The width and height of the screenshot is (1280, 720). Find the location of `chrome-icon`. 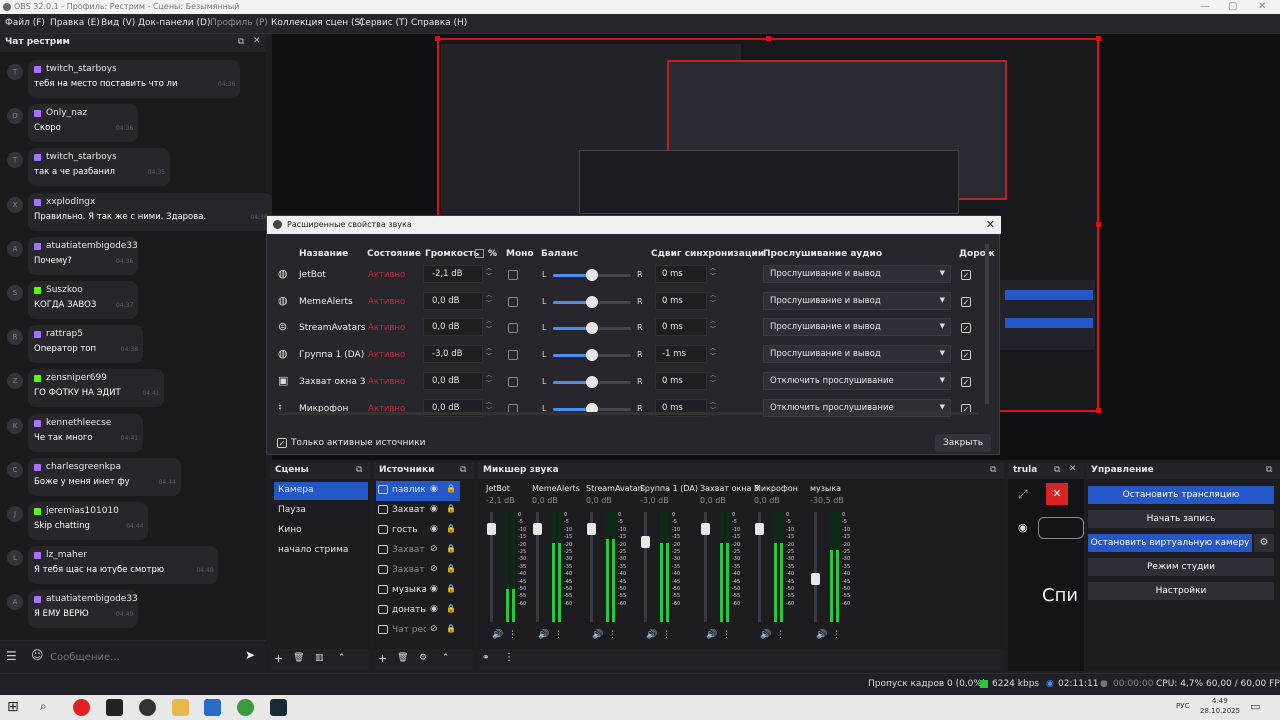

chrome-icon is located at coordinates (245, 707).